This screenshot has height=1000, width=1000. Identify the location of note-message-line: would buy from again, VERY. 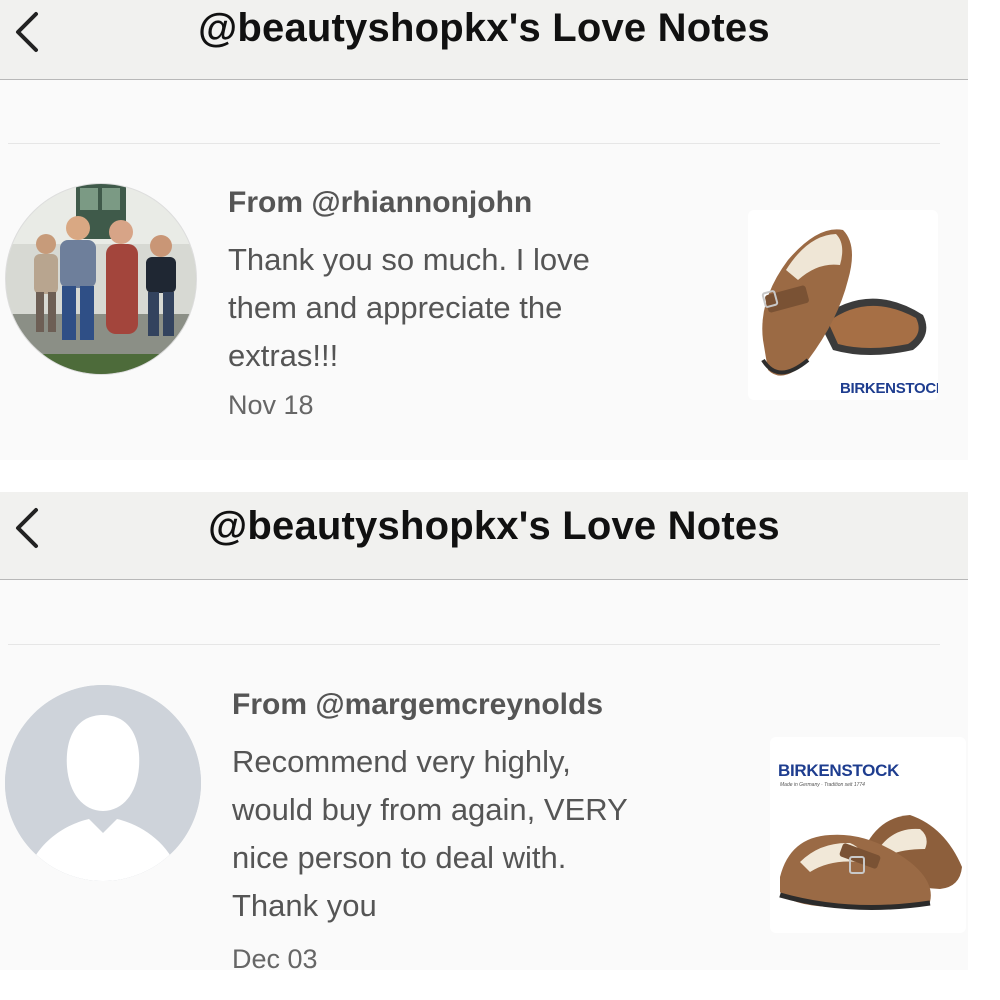
(430, 809).